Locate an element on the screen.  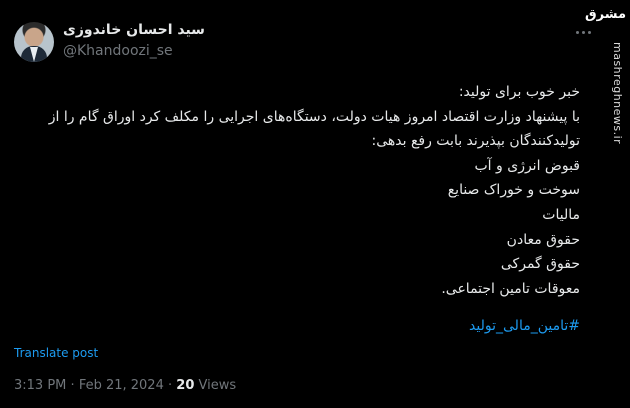
tweet-line: مالیات is located at coordinates (561, 214).